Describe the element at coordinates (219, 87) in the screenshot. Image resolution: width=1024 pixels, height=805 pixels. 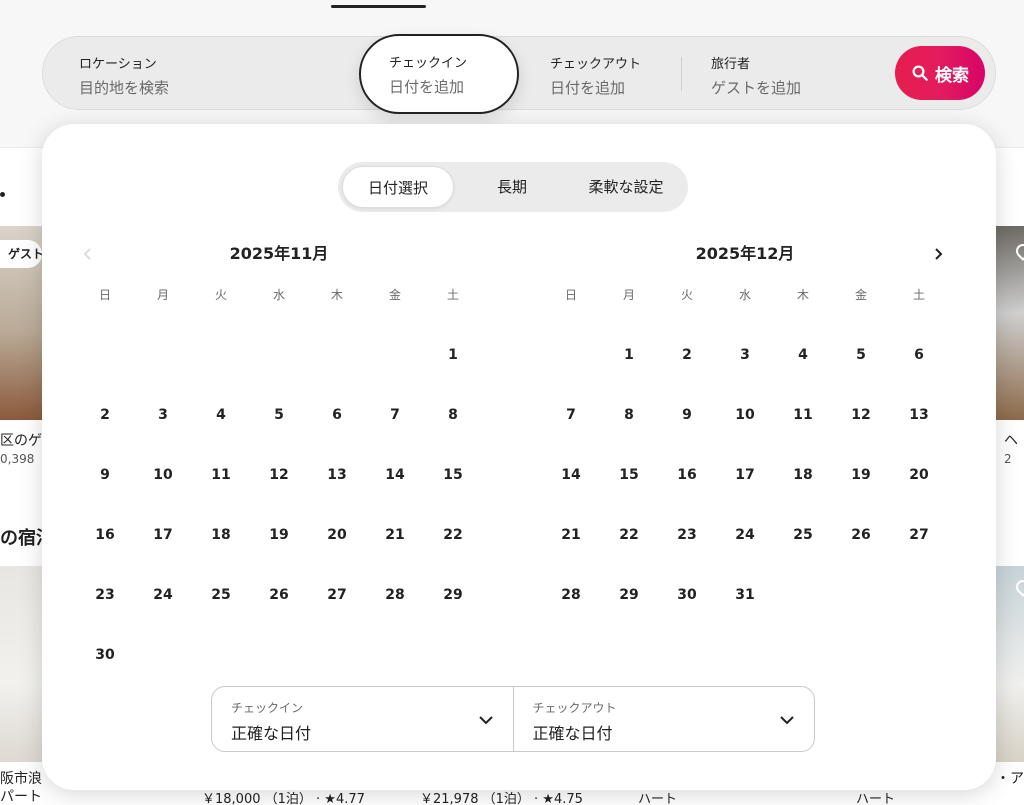
I see `location-input: 目的地を検索` at that location.